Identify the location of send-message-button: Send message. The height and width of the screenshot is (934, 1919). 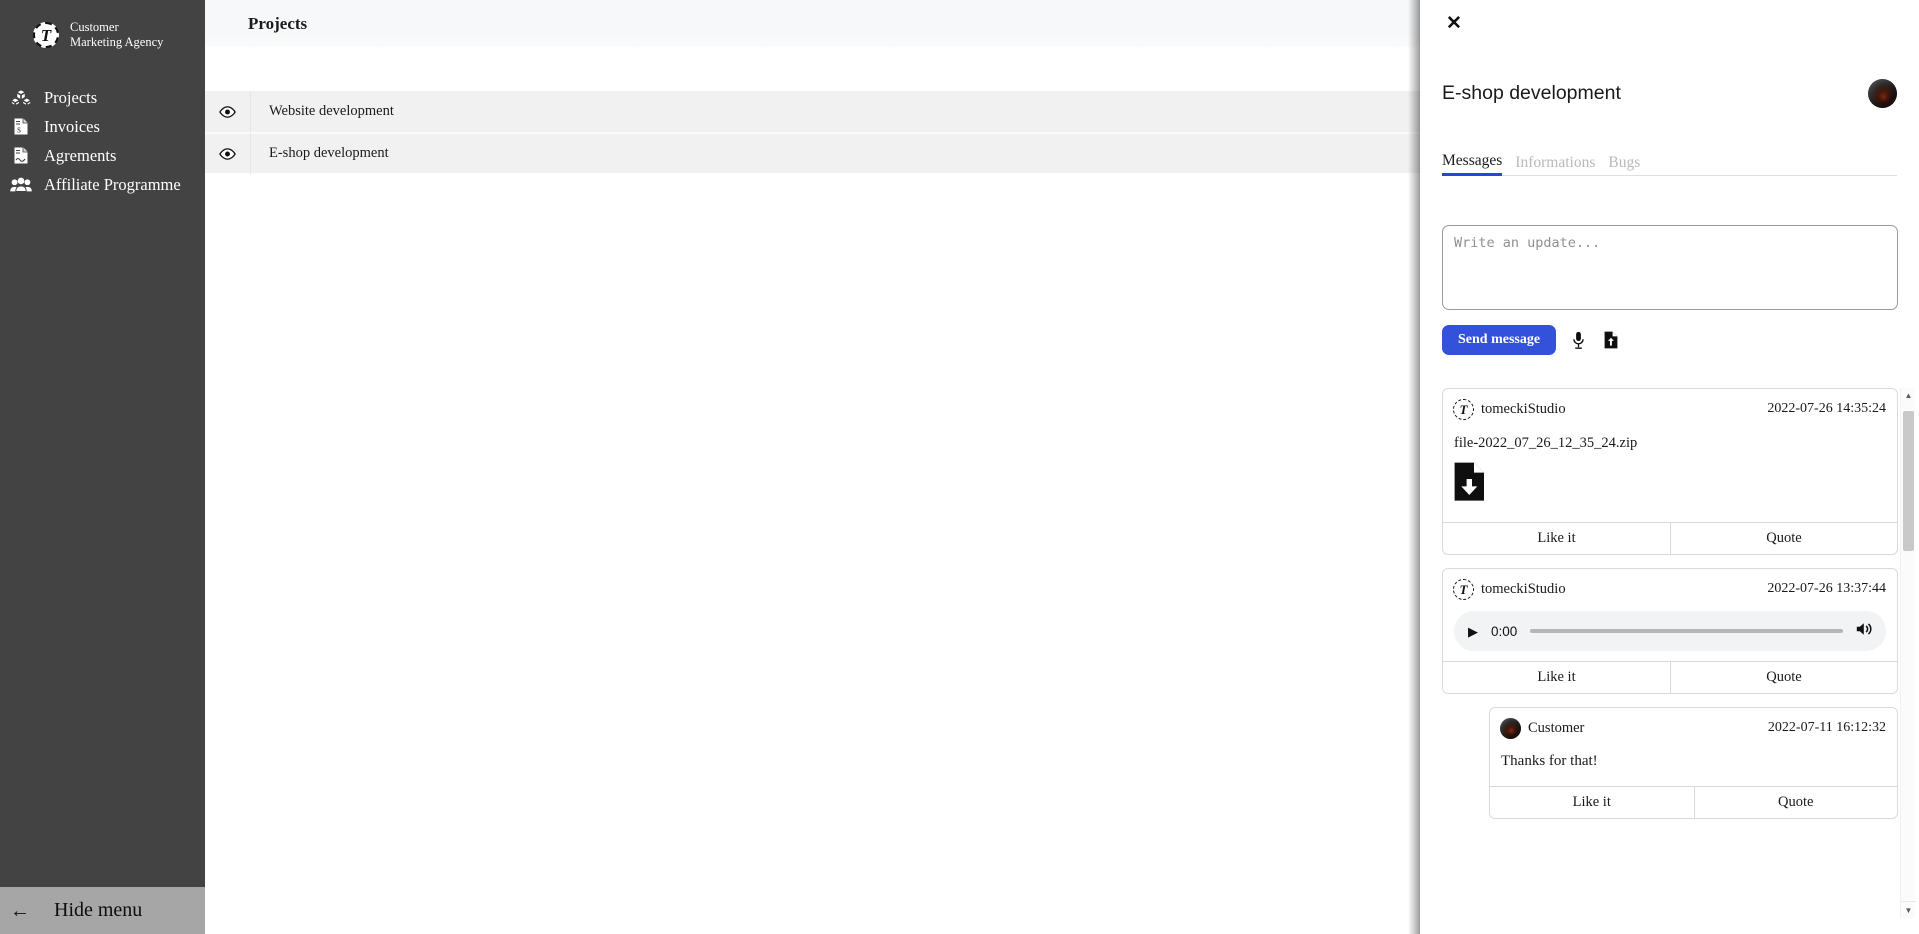
(1499, 340).